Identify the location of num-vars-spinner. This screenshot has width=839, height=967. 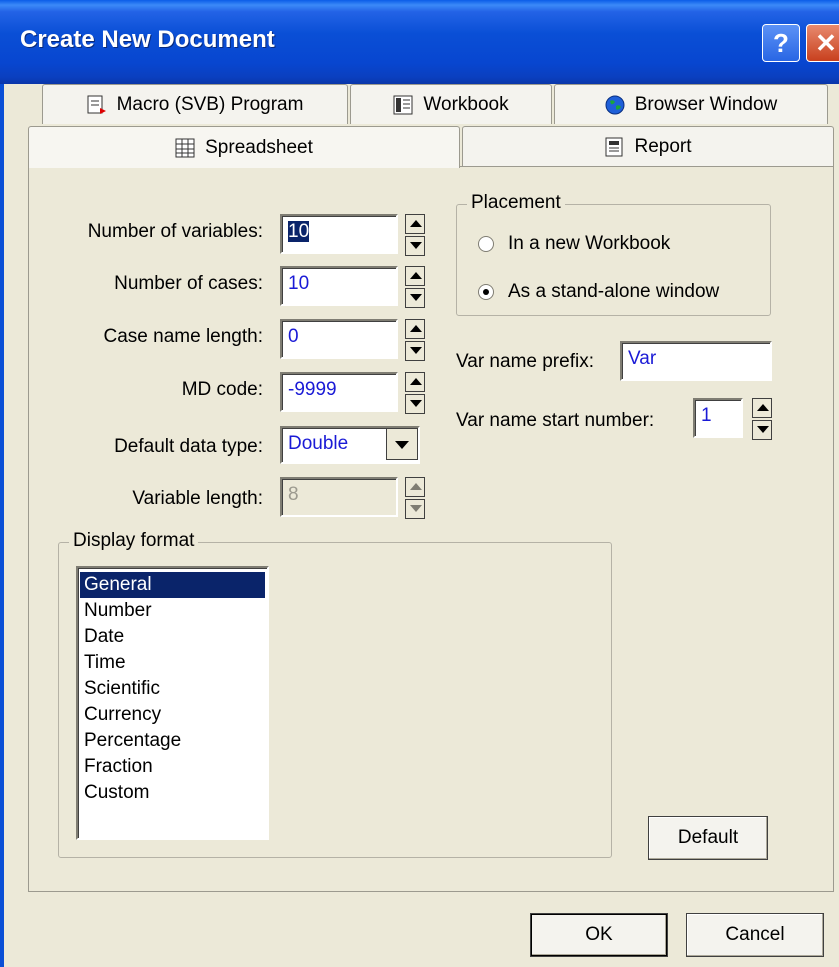
(415, 235).